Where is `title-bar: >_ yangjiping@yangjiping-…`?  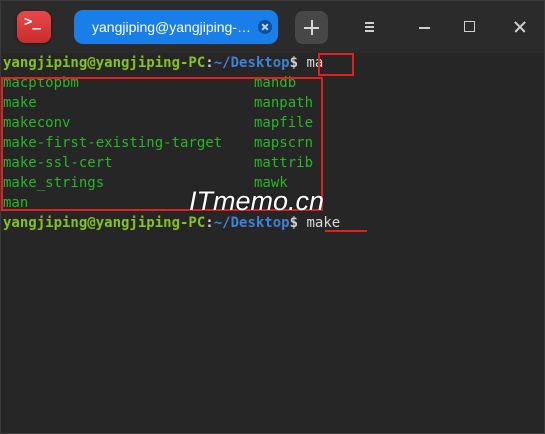
title-bar: >_ yangjiping@yangjiping-… is located at coordinates (272, 27).